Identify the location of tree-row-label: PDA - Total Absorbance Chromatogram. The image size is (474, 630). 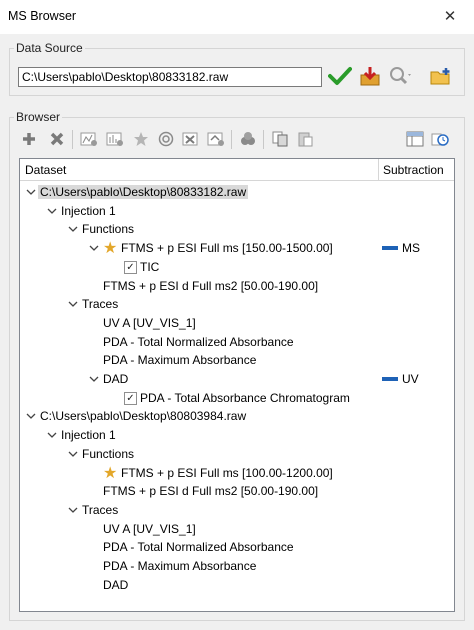
(245, 397).